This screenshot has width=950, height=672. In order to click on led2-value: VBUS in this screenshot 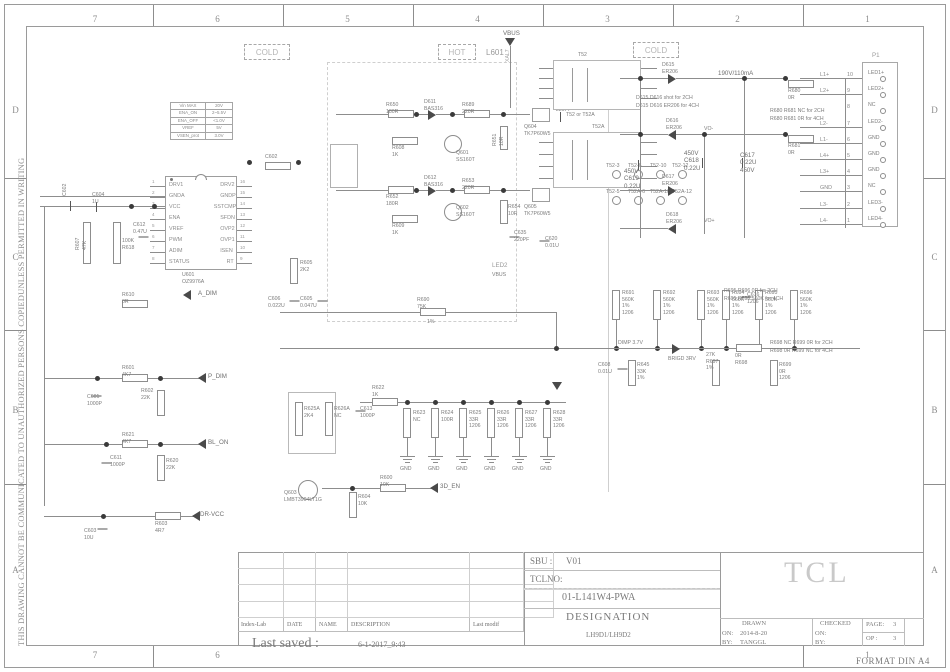, I will do `click(499, 275)`.